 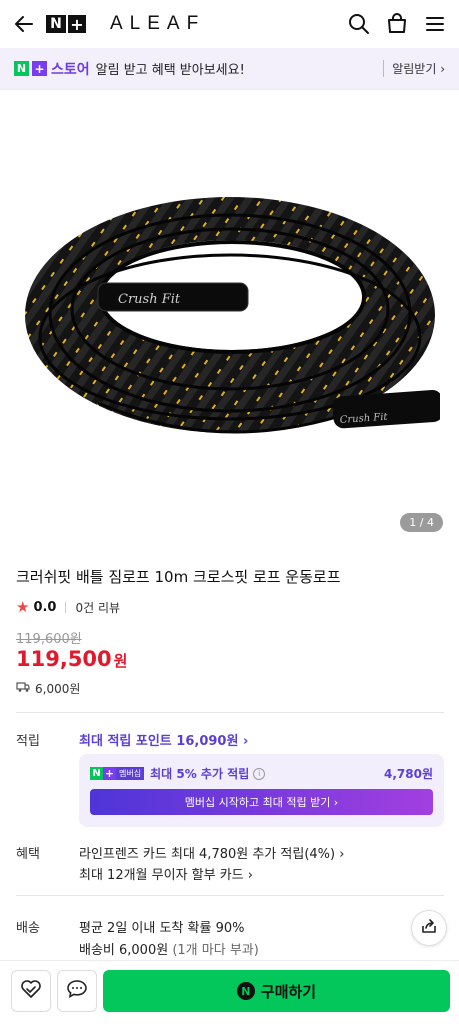 What do you see at coordinates (157, 24) in the screenshot?
I see `brand-name: ALEAF` at bounding box center [157, 24].